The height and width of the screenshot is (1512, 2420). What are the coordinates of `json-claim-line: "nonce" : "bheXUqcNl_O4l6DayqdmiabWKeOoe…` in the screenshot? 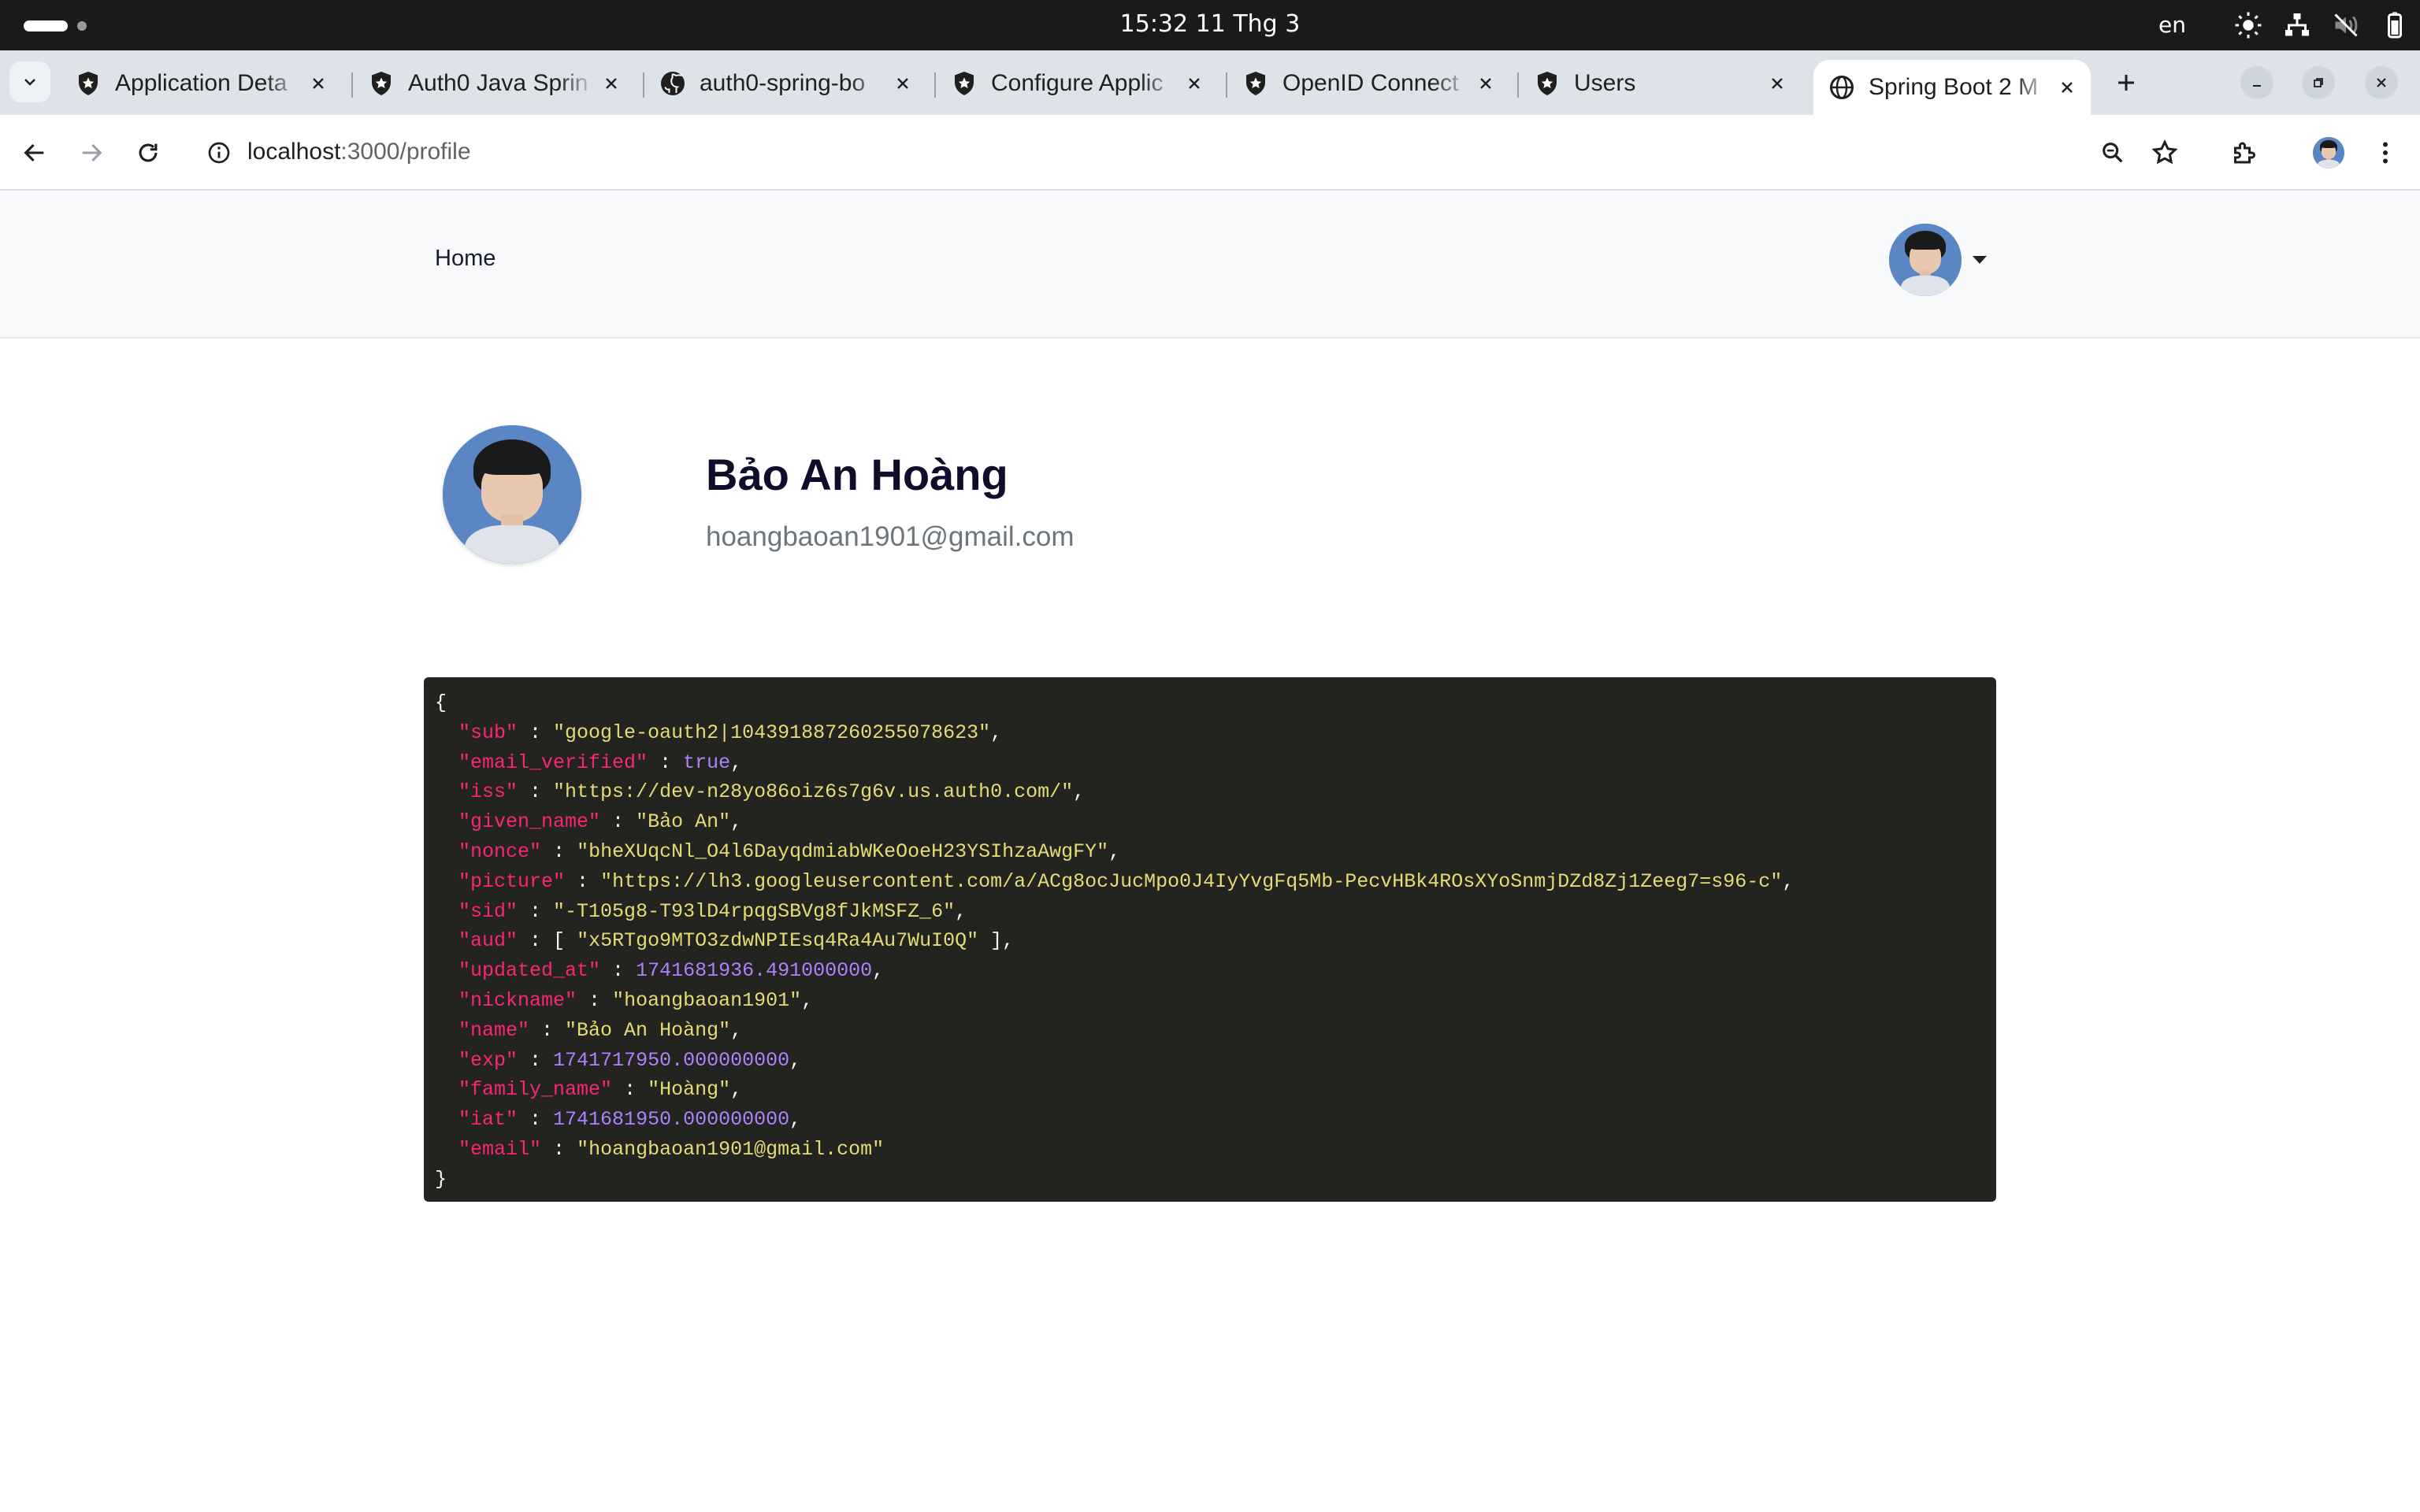 It's located at (789, 851).